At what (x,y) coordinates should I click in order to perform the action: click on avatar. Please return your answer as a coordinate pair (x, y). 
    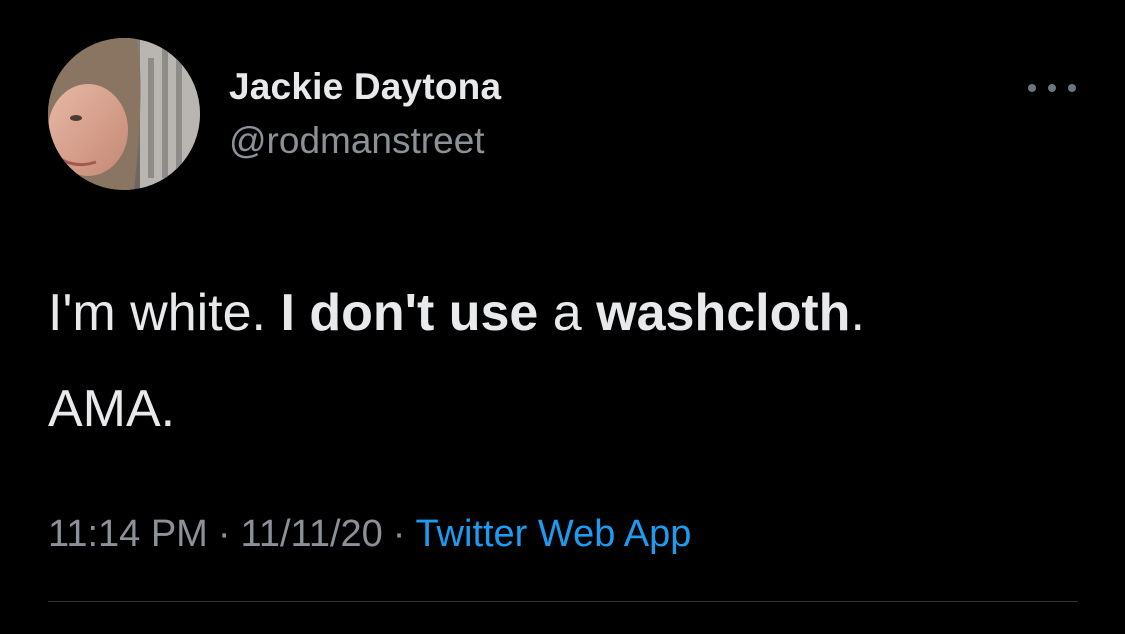
    Looking at the image, I should click on (124, 114).